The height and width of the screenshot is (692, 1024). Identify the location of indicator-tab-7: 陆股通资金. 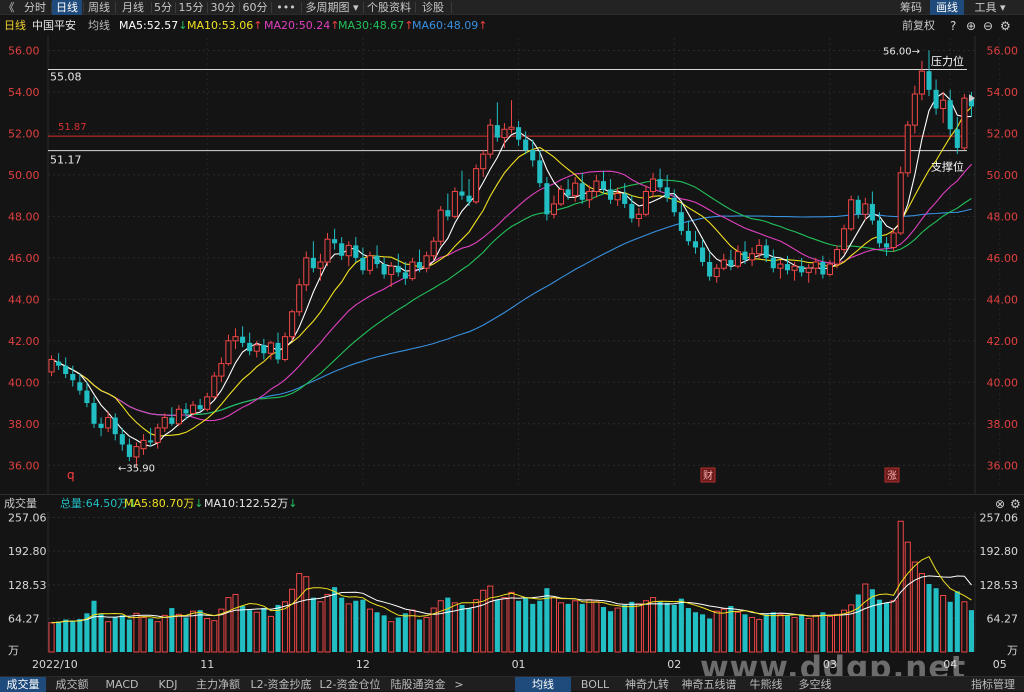
(418, 684).